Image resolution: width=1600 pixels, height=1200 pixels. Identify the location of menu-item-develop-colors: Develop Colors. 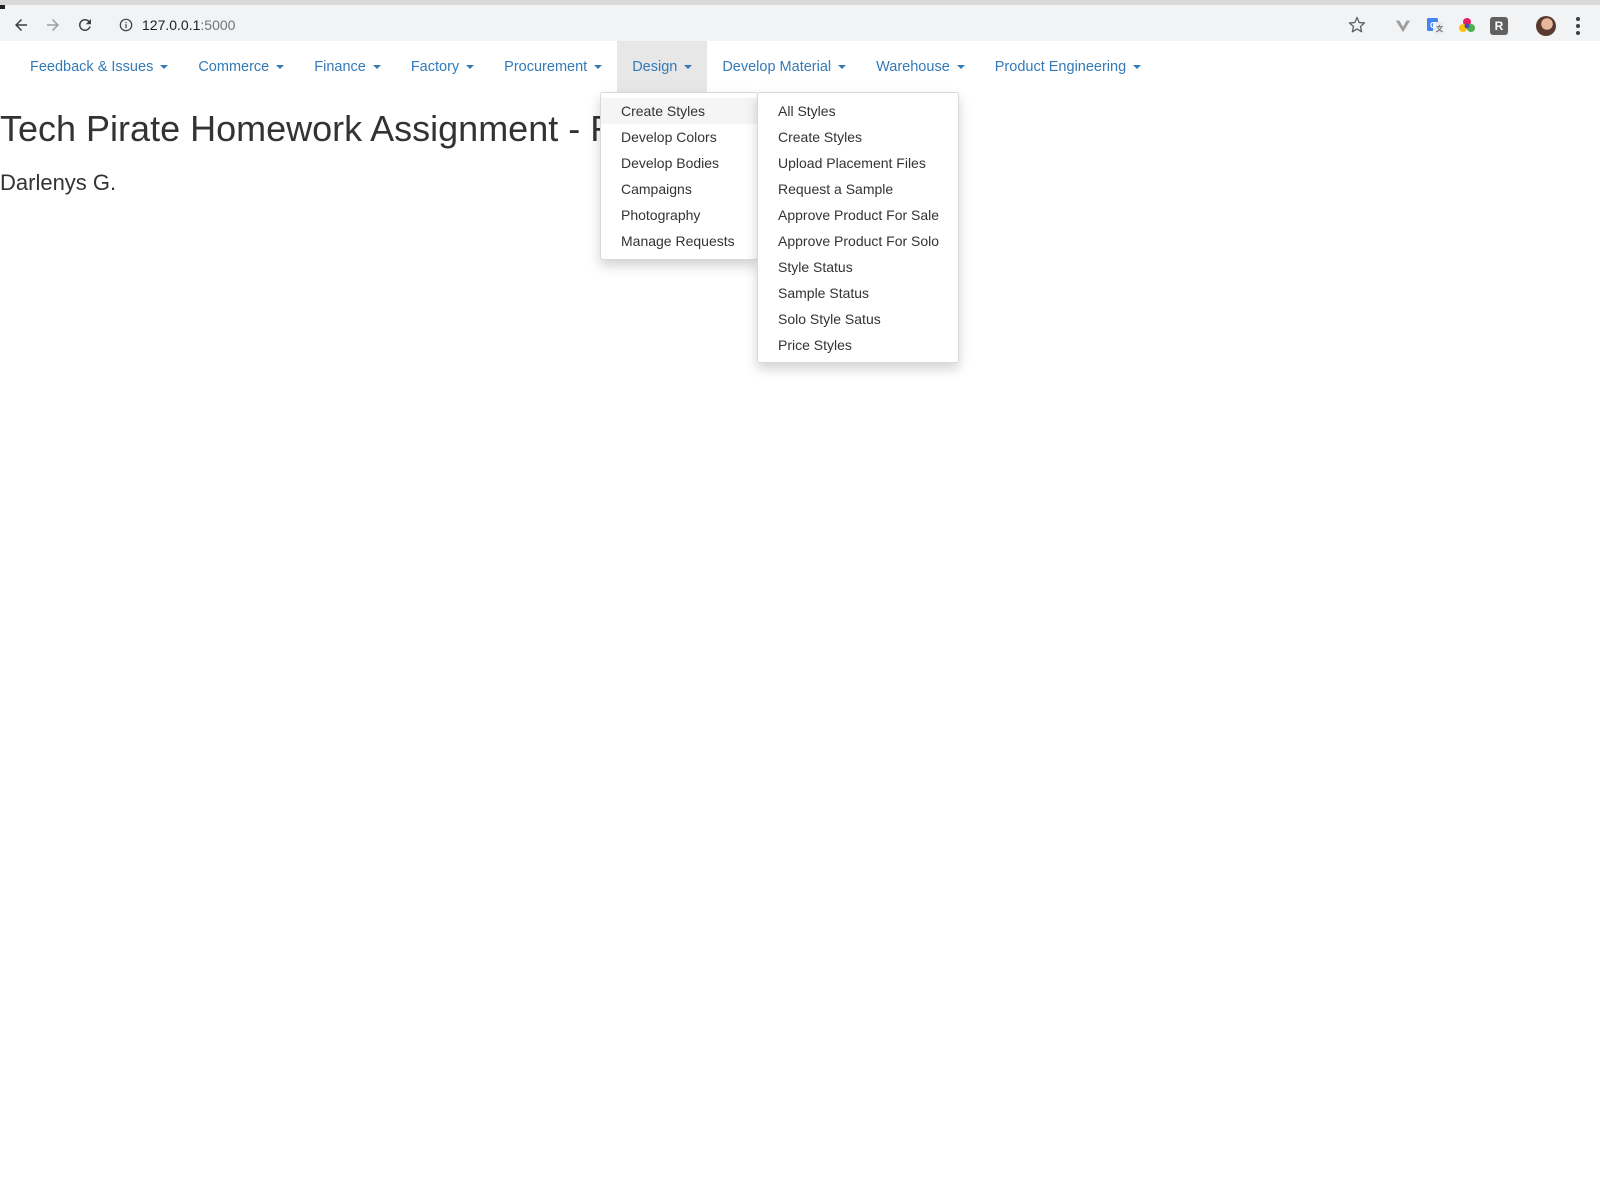
(679, 137).